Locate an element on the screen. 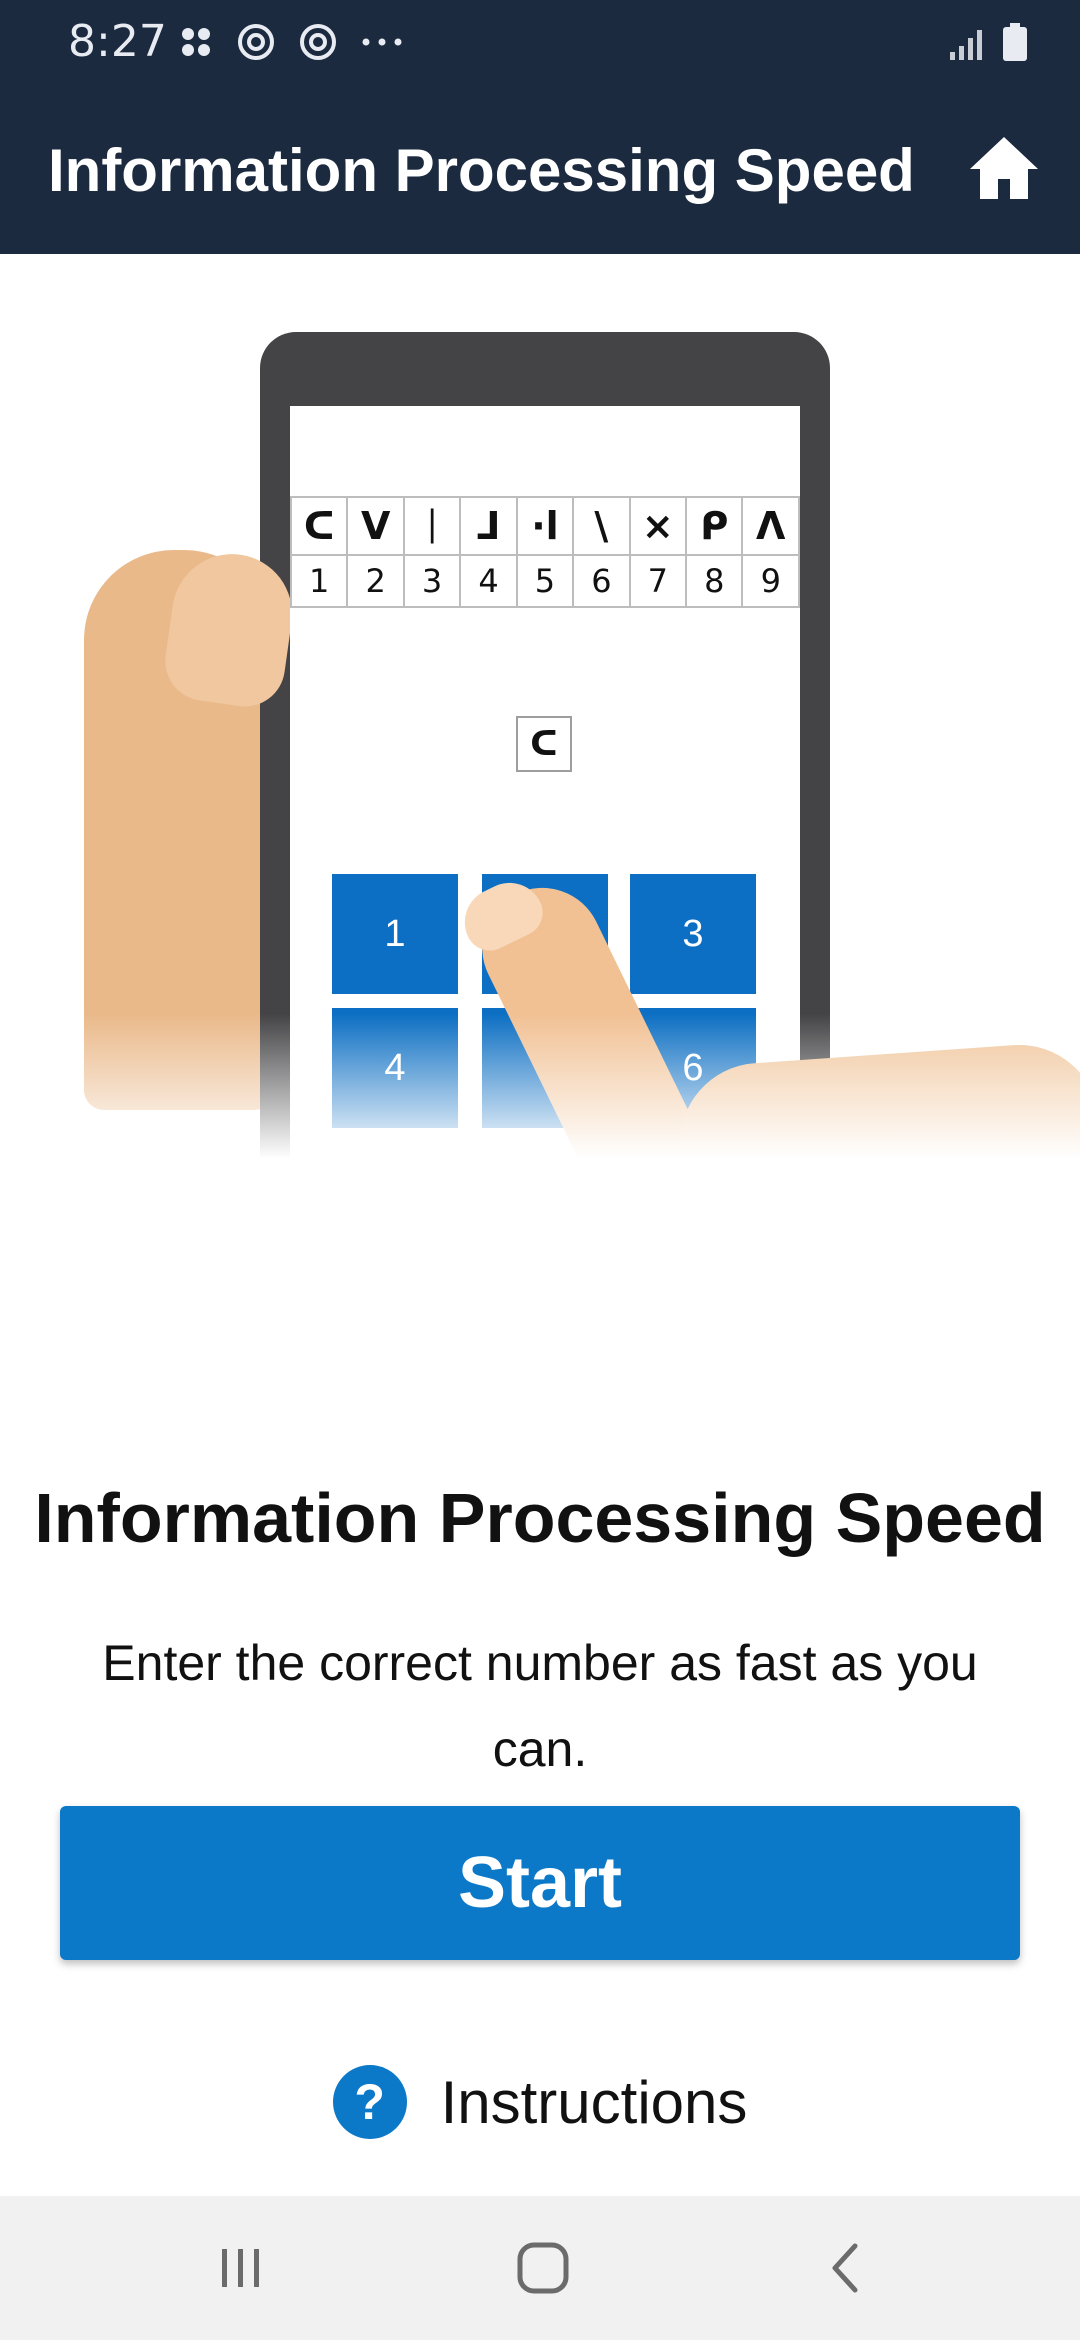 The height and width of the screenshot is (2340, 1080). help-icon: ? is located at coordinates (369, 2102).